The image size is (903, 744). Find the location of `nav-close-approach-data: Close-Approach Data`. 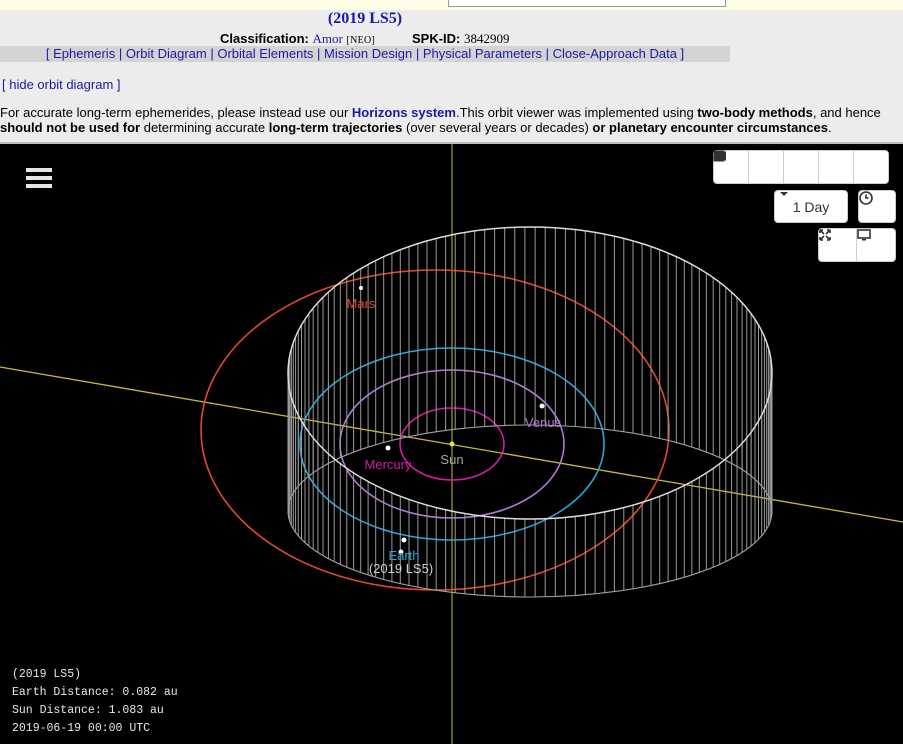

nav-close-approach-data: Close-Approach Data is located at coordinates (615, 53).